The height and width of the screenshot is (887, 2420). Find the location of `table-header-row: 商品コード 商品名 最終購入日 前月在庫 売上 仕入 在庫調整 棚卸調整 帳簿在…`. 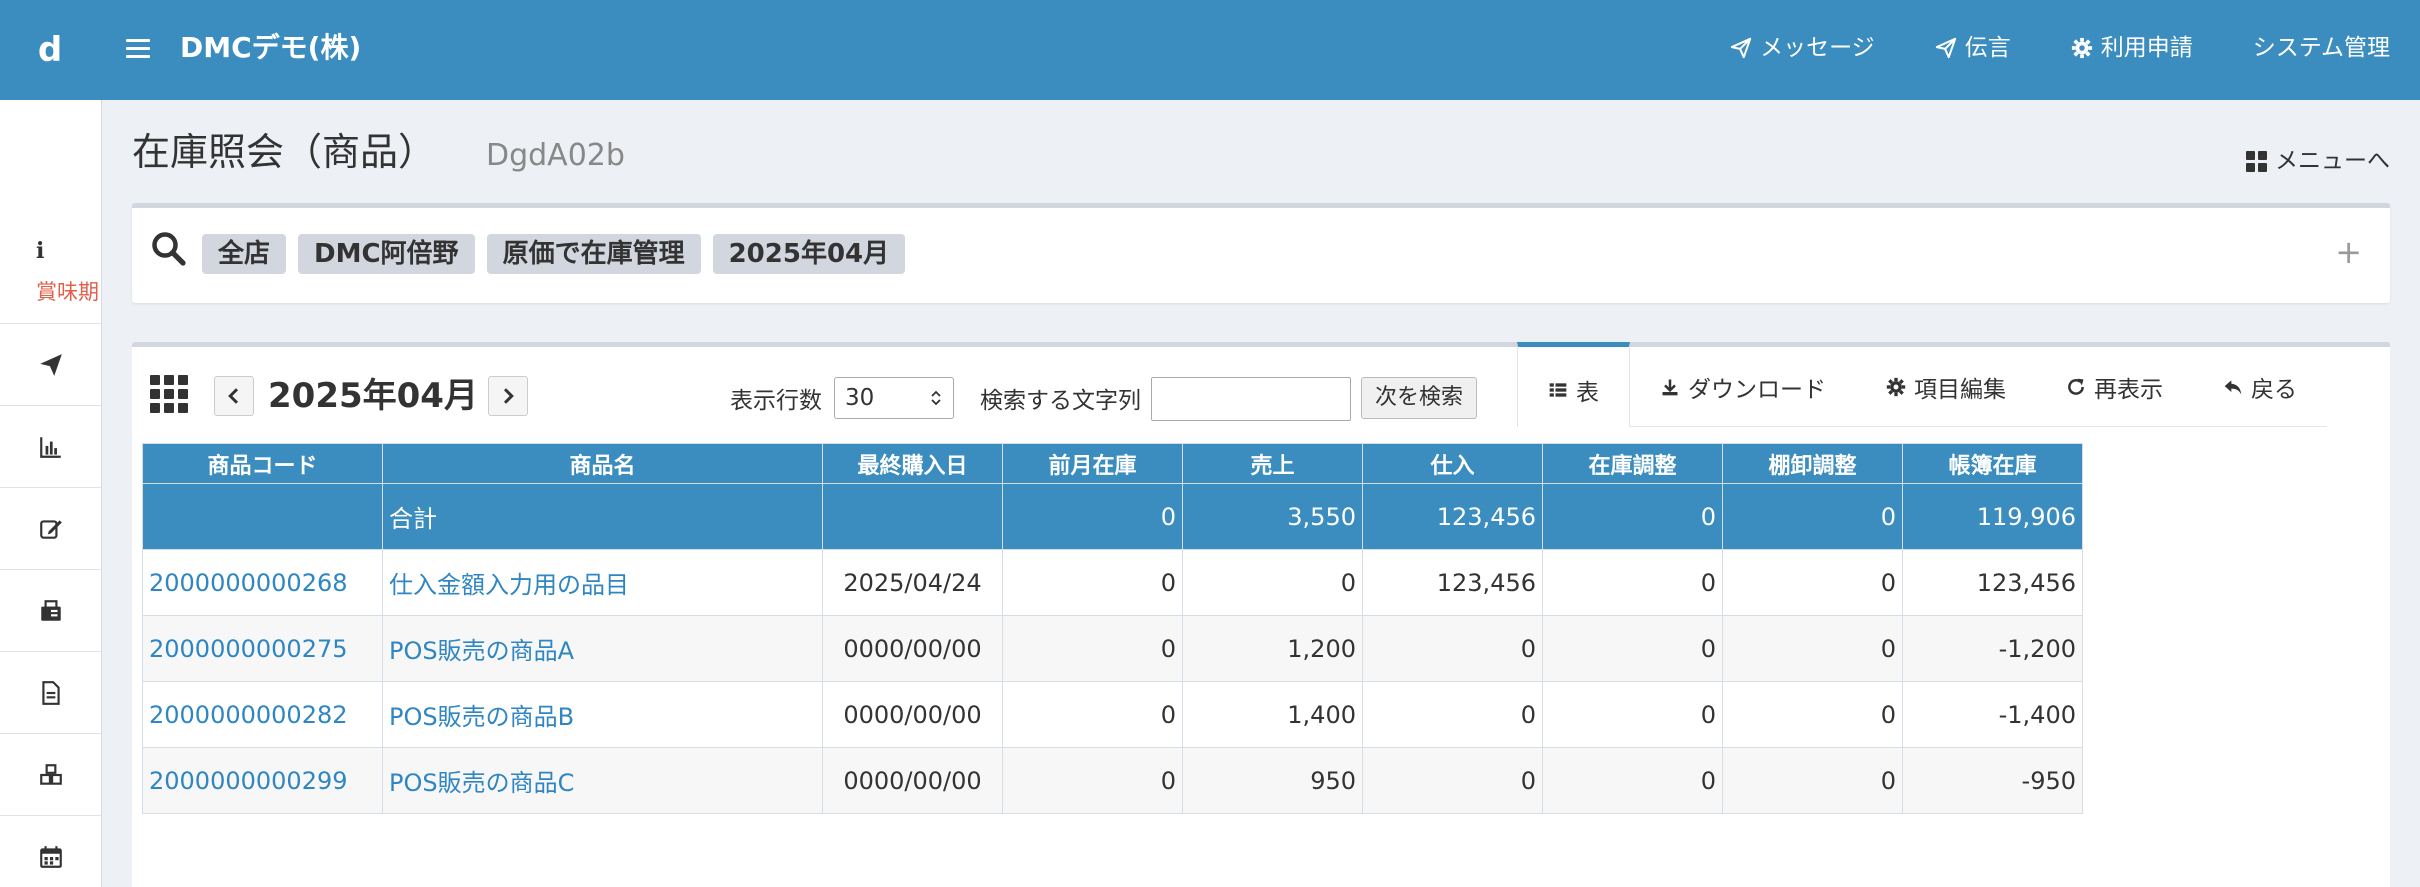

table-header-row: 商品コード 商品名 最終購入日 前月在庫 売上 仕入 在庫調整 棚卸調整 帳簿在… is located at coordinates (1112, 463).